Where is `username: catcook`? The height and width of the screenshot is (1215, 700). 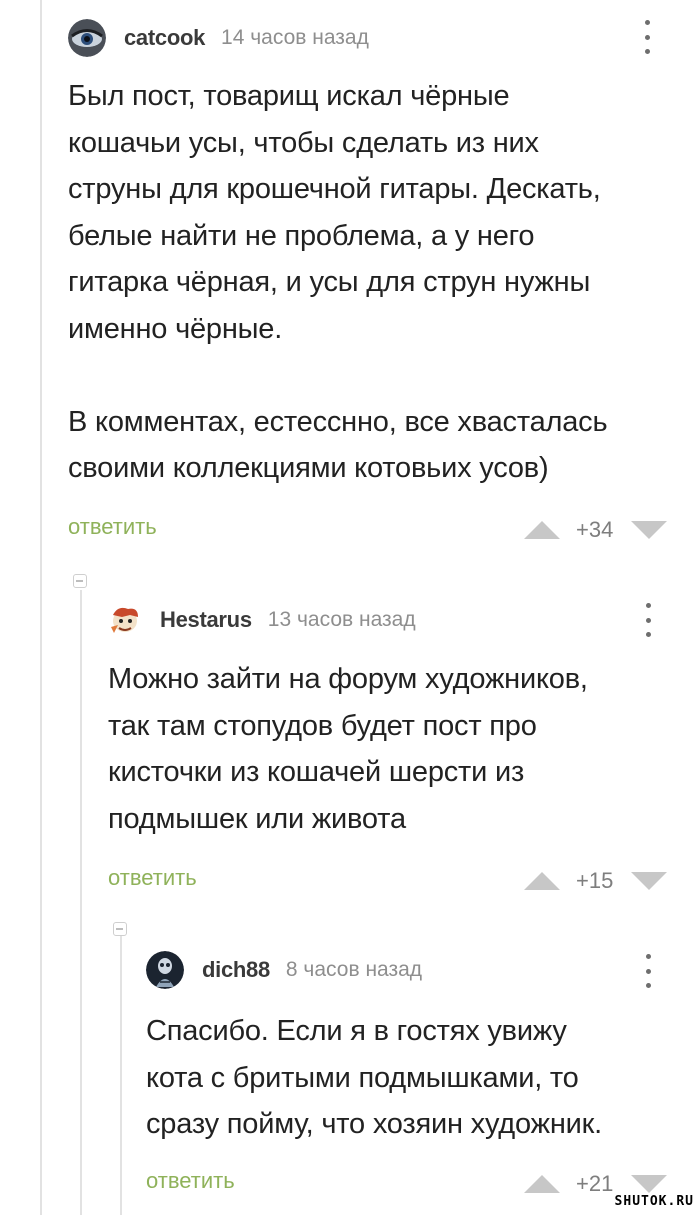
username: catcook is located at coordinates (164, 38).